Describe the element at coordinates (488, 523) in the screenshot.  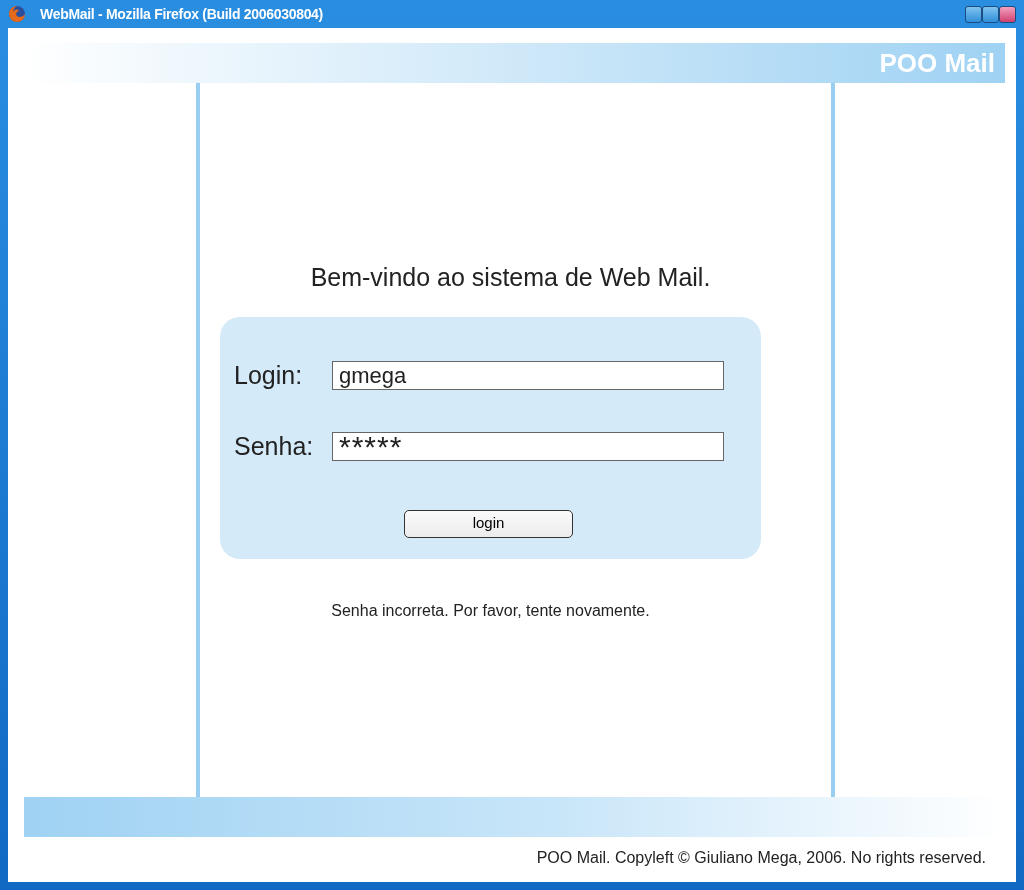
I see `login-button: login` at that location.